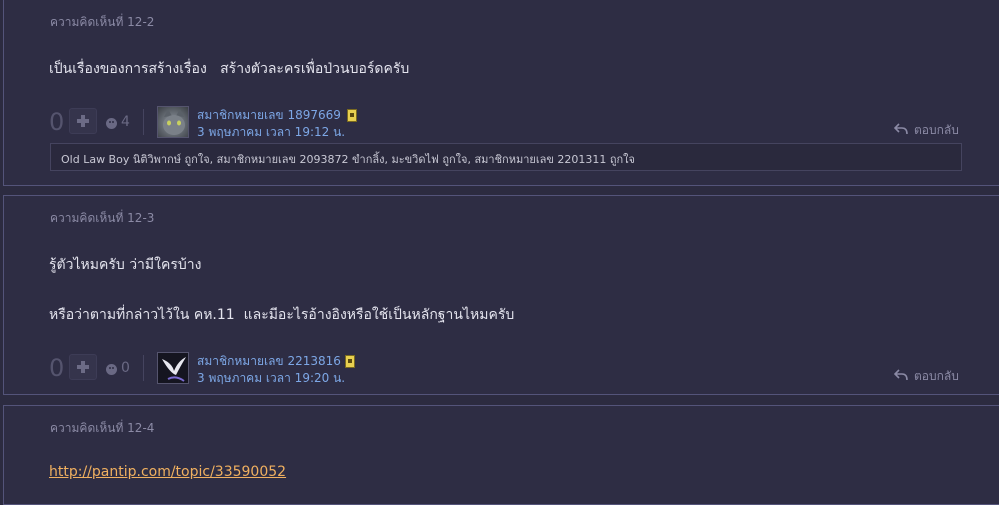  What do you see at coordinates (102, 428) in the screenshot?
I see `comment-label: ความคิดเห็นที่ 12-4` at bounding box center [102, 428].